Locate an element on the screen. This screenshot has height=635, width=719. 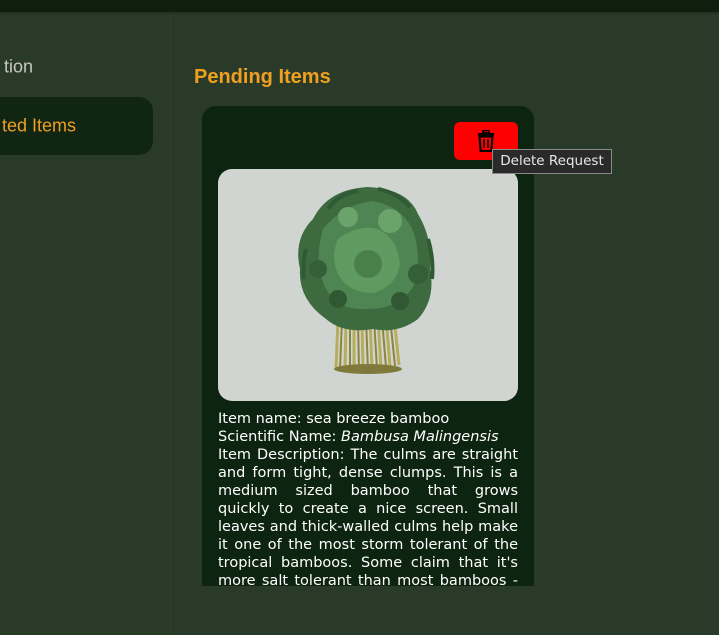
sidebar-item-active: ted Items is located at coordinates (76, 126).